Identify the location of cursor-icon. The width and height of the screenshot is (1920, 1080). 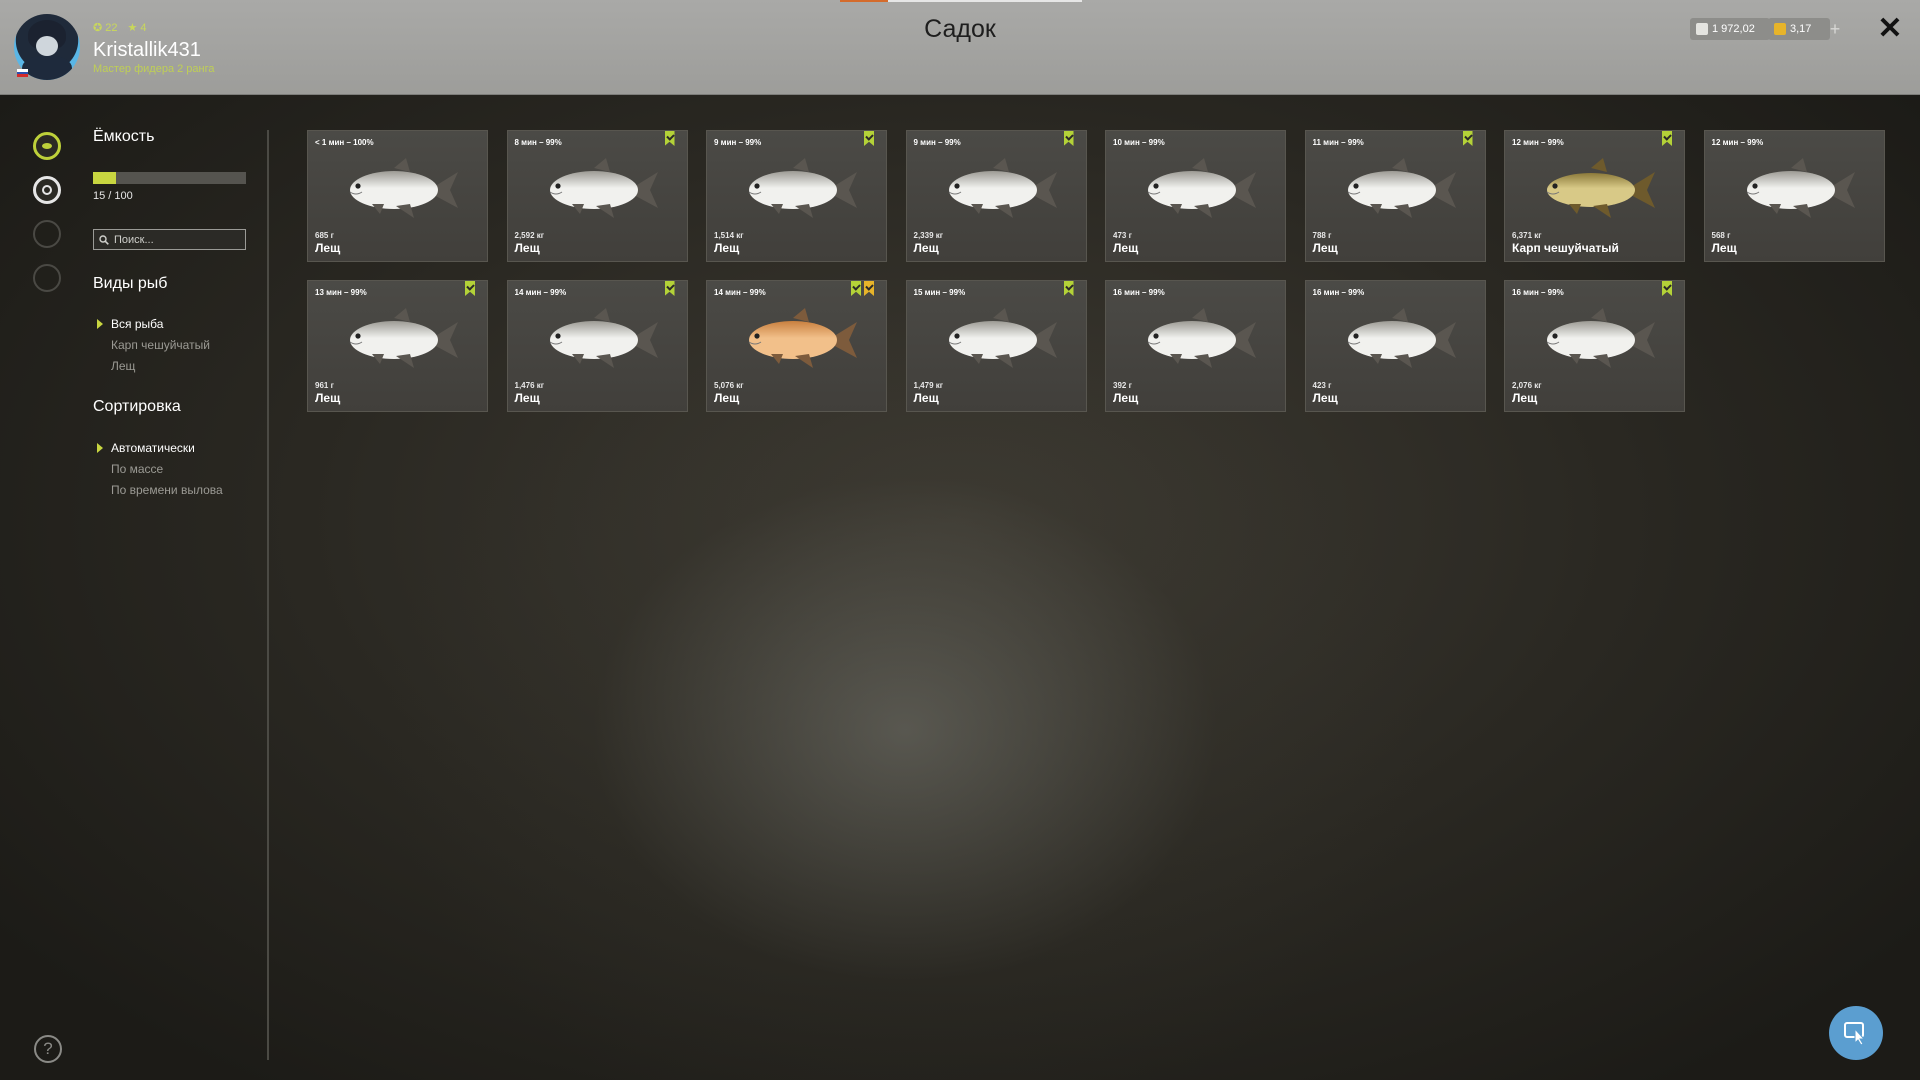
(1855, 1034).